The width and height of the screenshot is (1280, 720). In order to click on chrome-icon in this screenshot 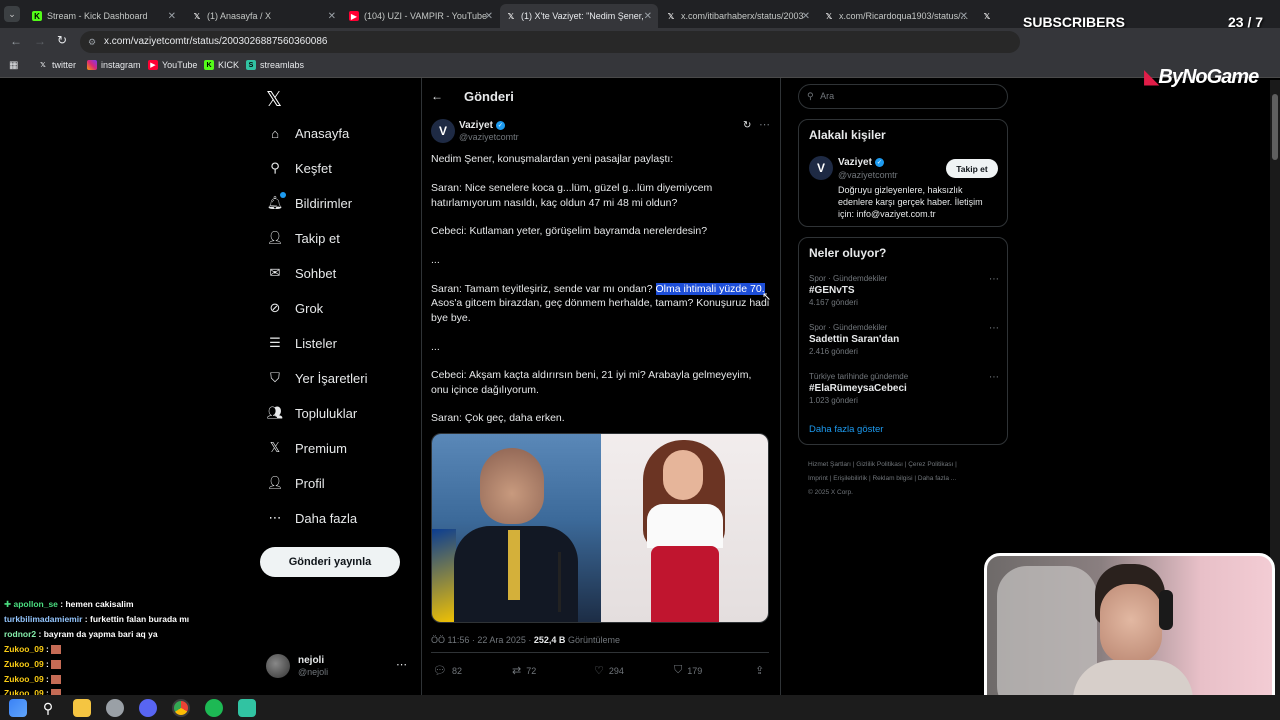, I will do `click(181, 708)`.